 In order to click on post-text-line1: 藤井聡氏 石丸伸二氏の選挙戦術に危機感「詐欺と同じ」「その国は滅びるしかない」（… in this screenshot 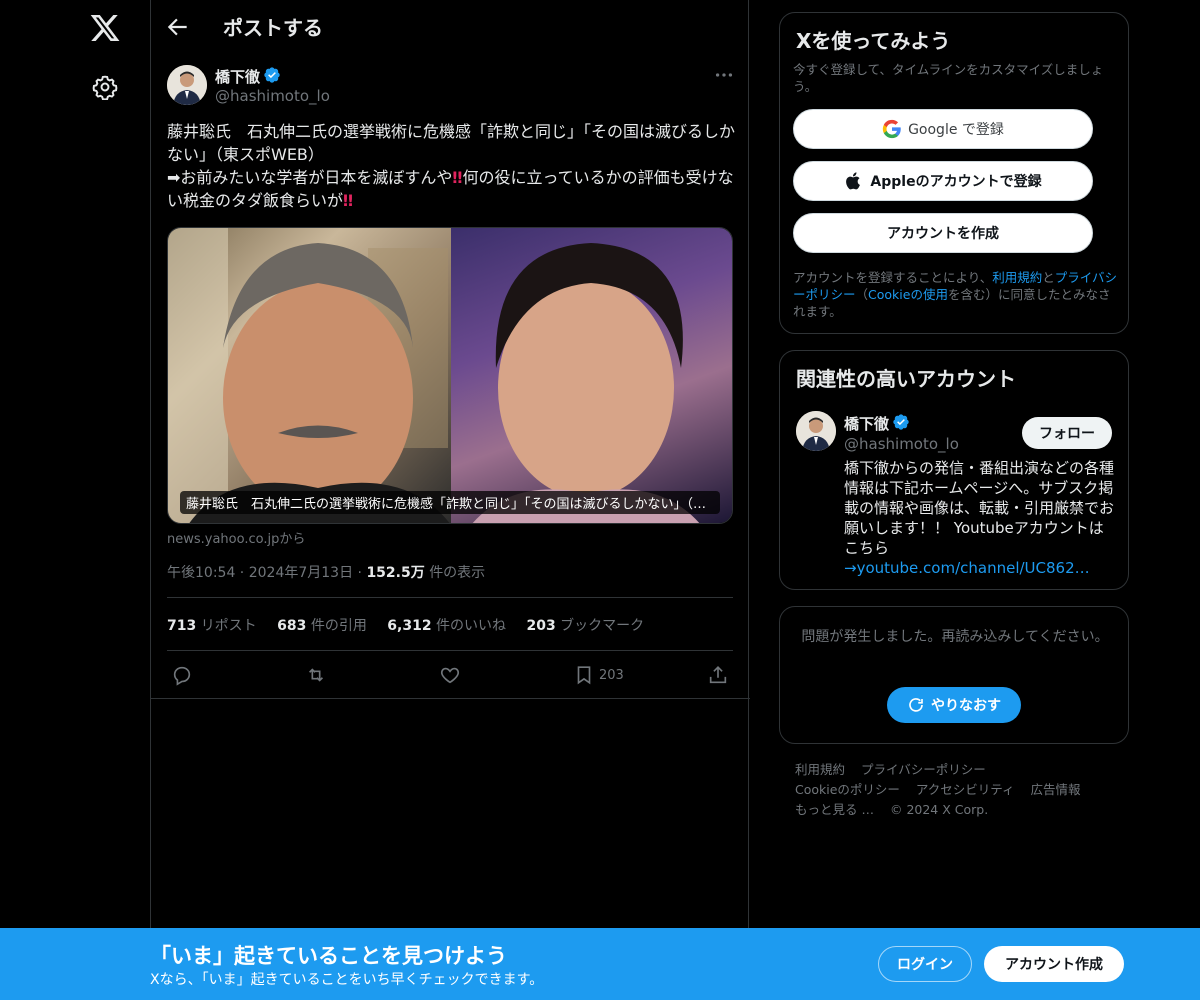, I will do `click(451, 143)`.